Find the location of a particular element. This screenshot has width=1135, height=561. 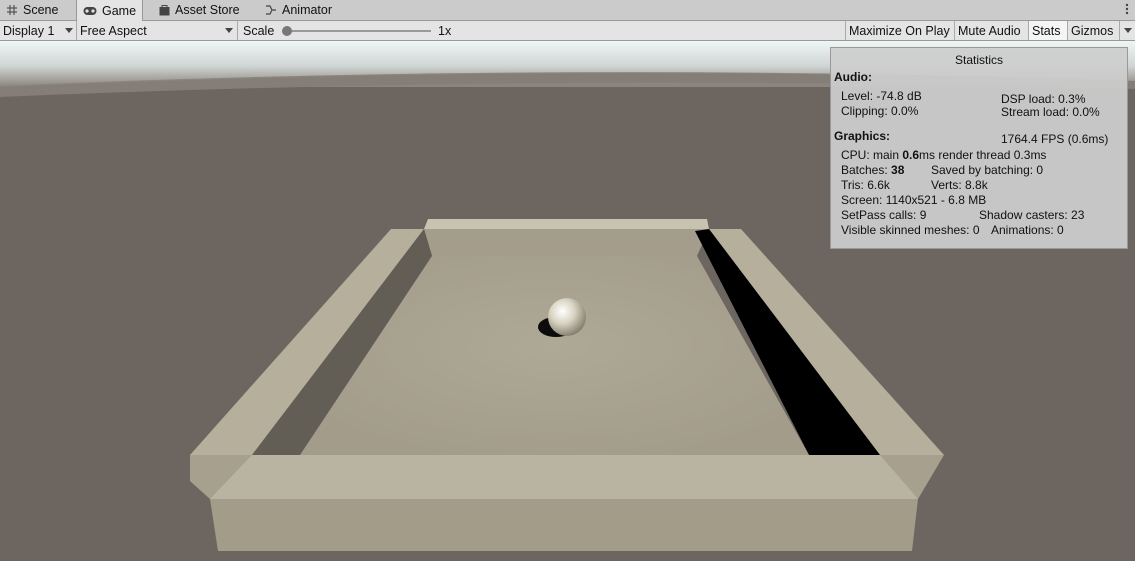

cpu-main-value: 0.6 is located at coordinates (911, 155).